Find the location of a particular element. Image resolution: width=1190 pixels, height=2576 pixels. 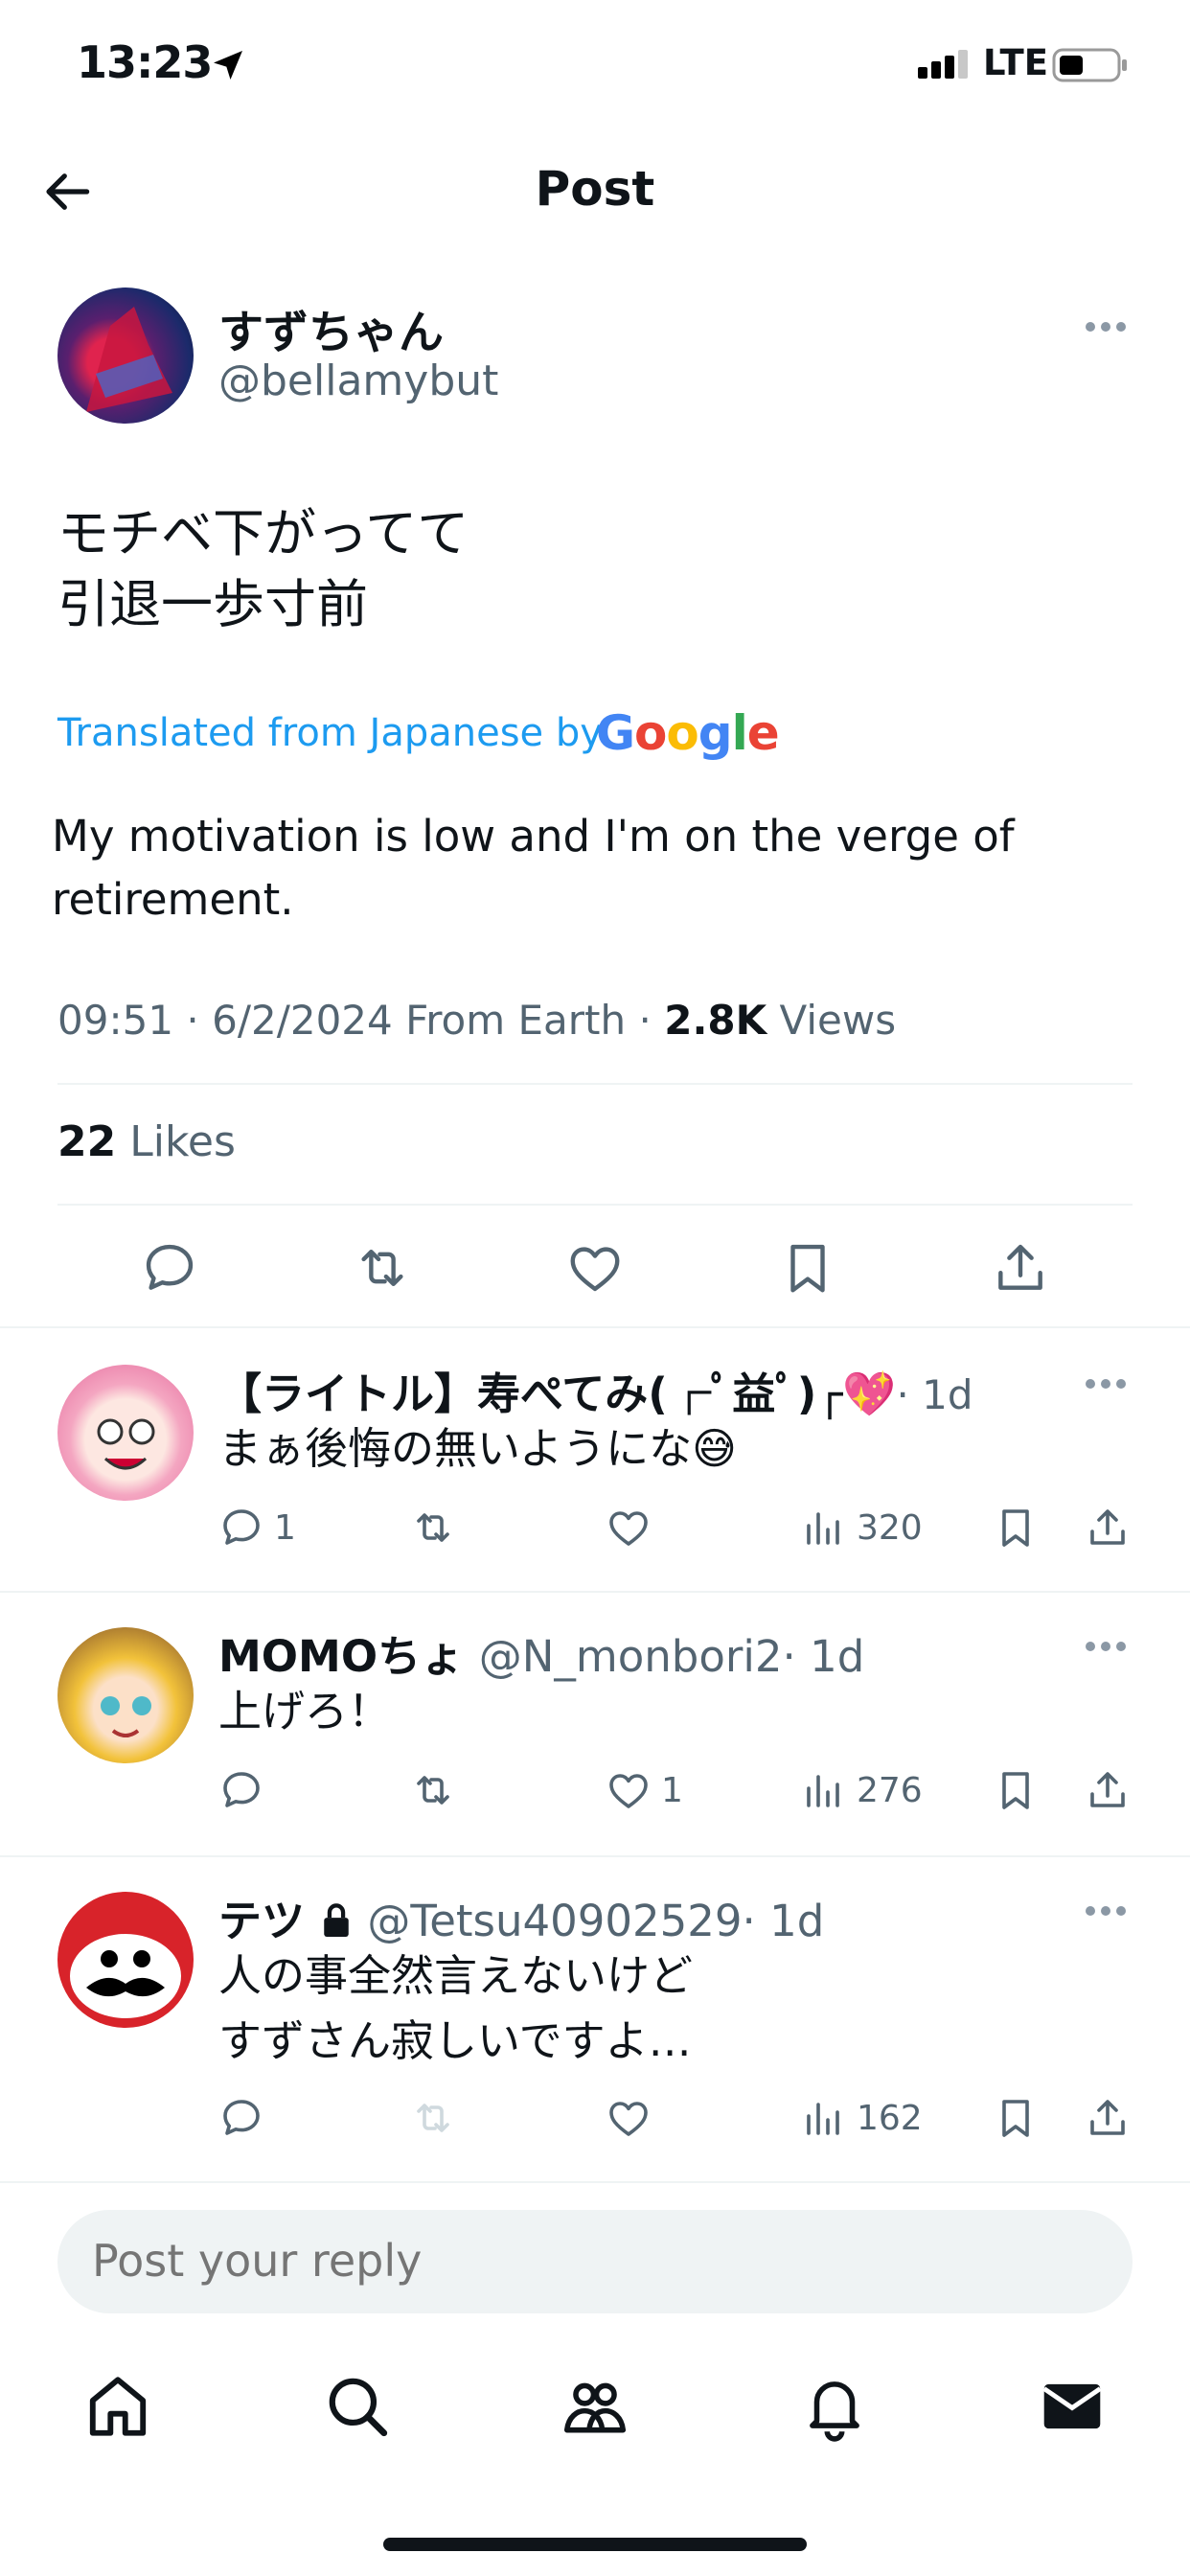

repost-disabled-icon is located at coordinates (433, 2118).